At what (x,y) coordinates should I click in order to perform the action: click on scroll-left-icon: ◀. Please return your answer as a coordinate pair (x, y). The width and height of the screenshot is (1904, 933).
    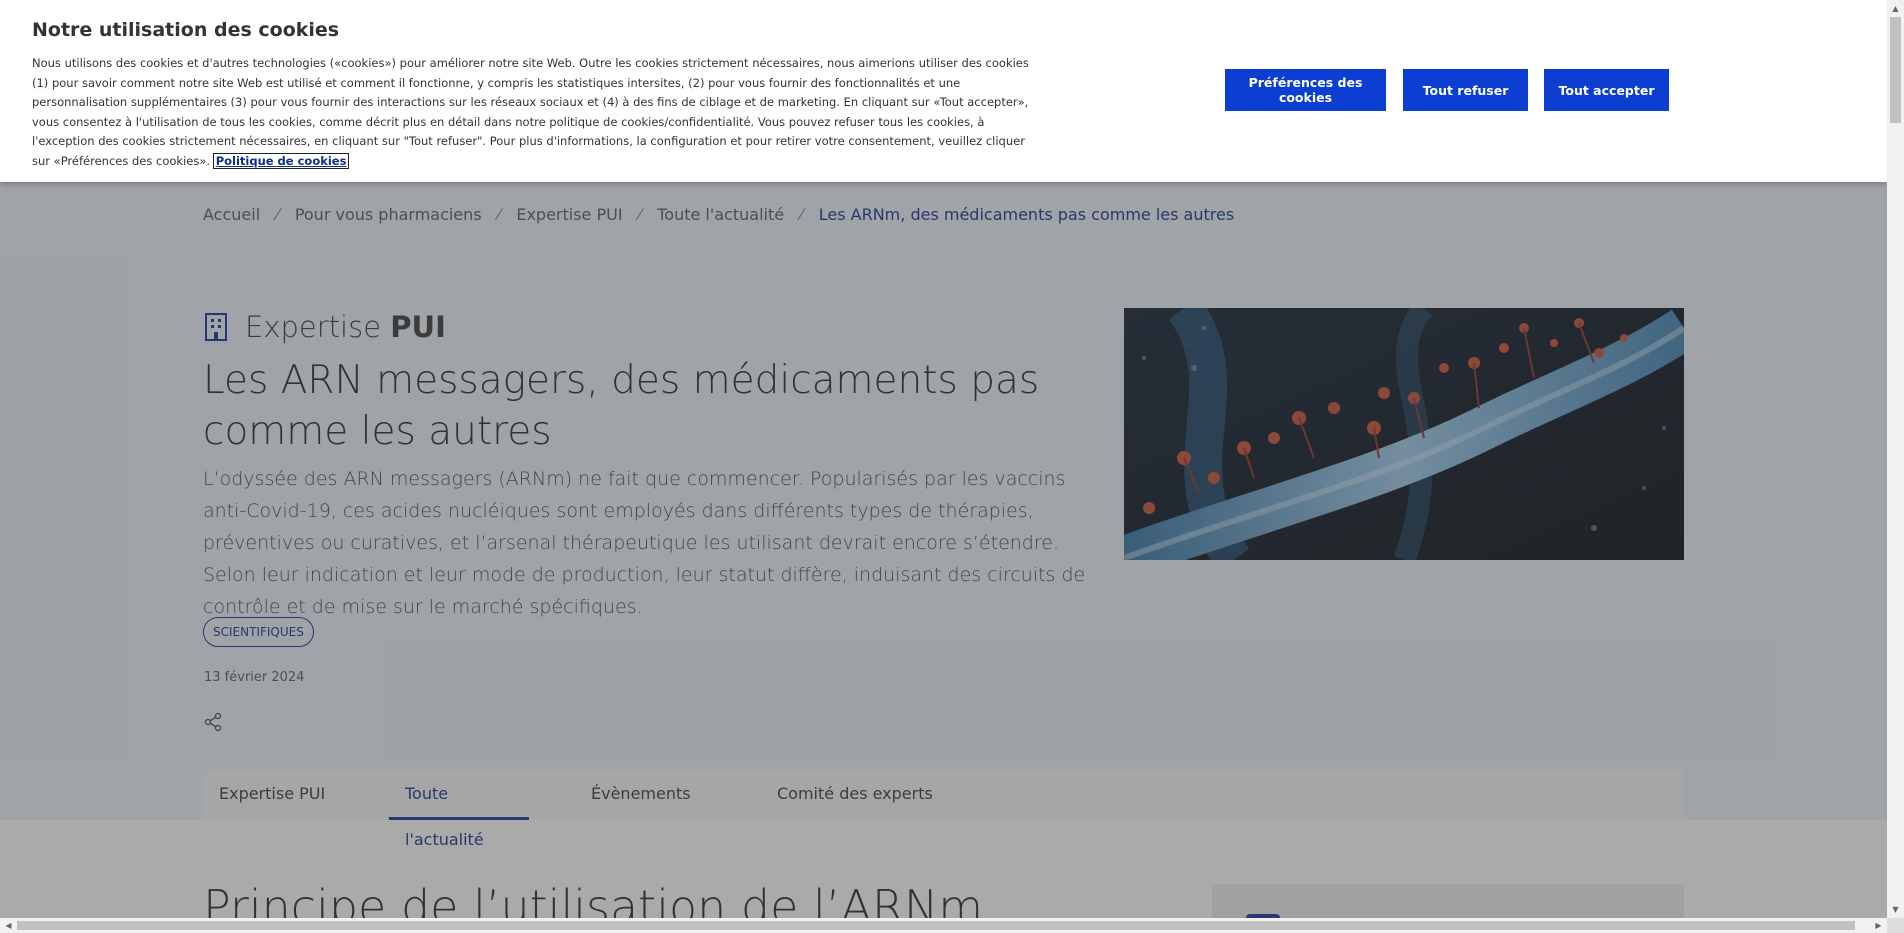
    Looking at the image, I should click on (8, 925).